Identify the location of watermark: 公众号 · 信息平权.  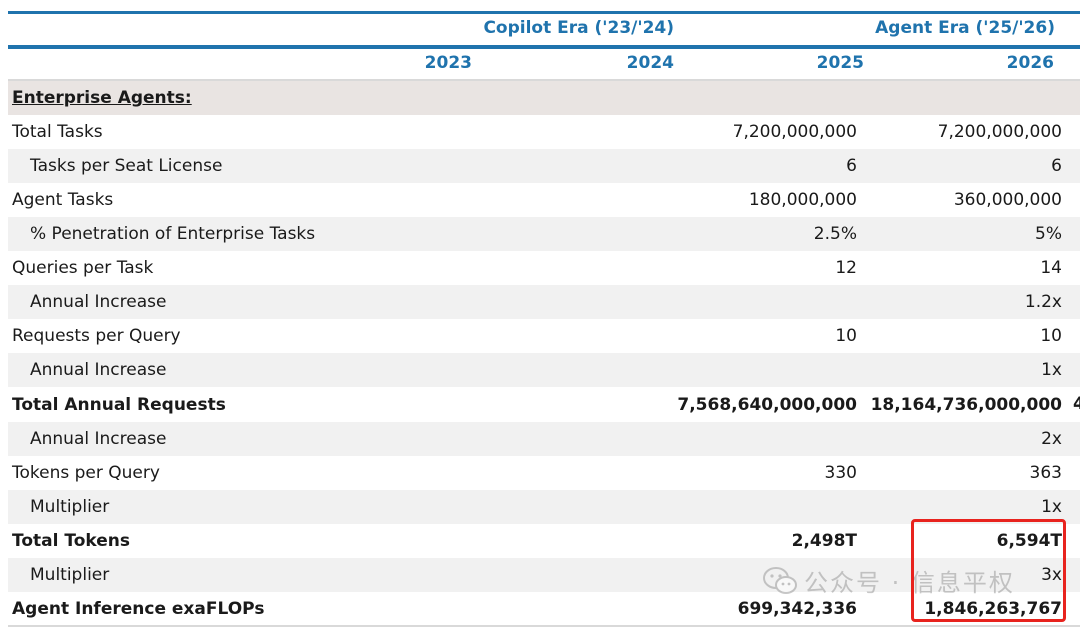
(888, 580).